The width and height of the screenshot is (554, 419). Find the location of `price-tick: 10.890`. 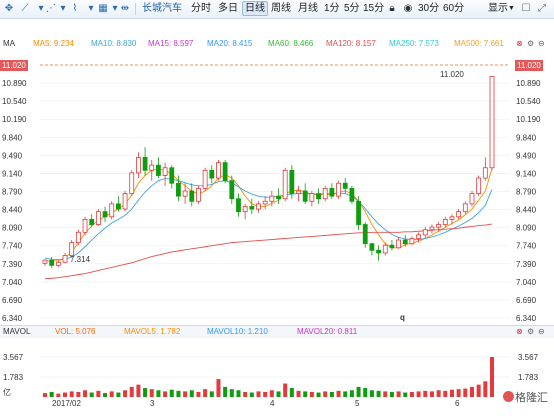

price-tick: 10.890 is located at coordinates (528, 83).